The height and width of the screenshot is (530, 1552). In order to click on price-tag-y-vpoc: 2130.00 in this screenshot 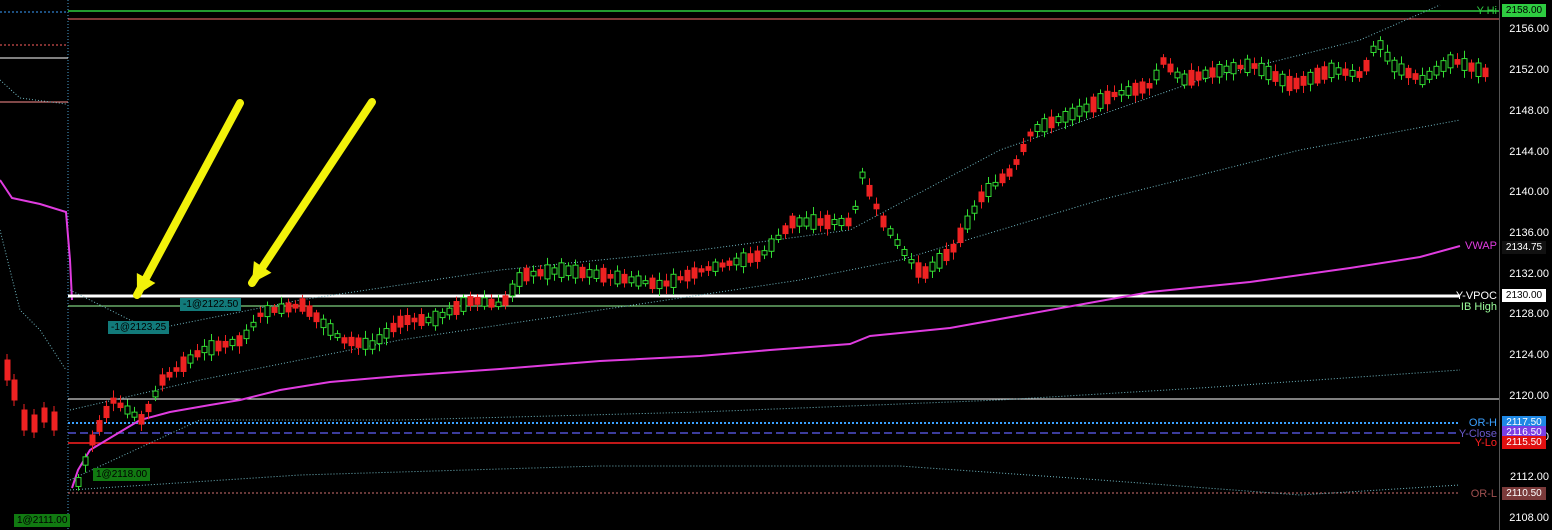, I will do `click(1524, 295)`.